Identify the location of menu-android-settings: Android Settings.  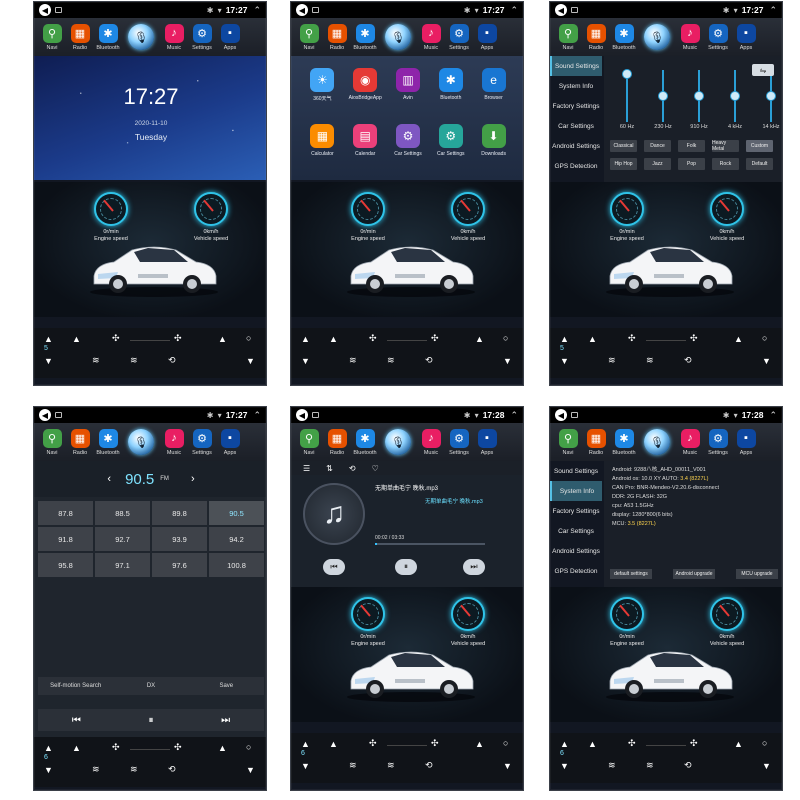
(576, 551).